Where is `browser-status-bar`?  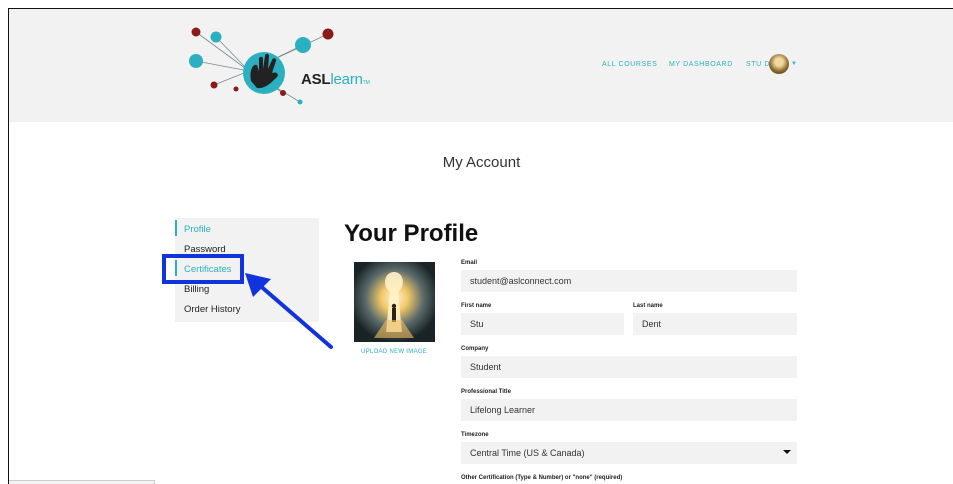 browser-status-bar is located at coordinates (82, 482).